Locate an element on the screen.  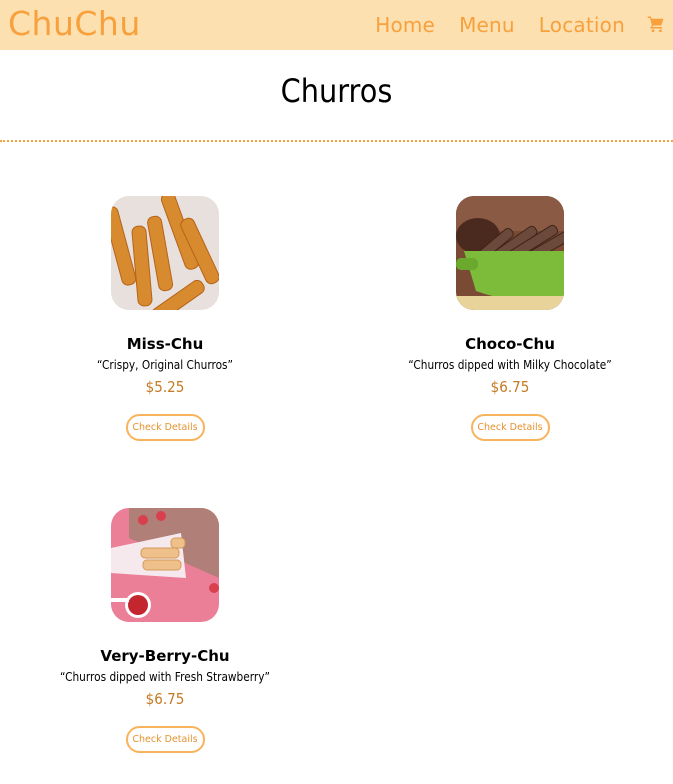
product-price: $5.25 is located at coordinates (165, 387).